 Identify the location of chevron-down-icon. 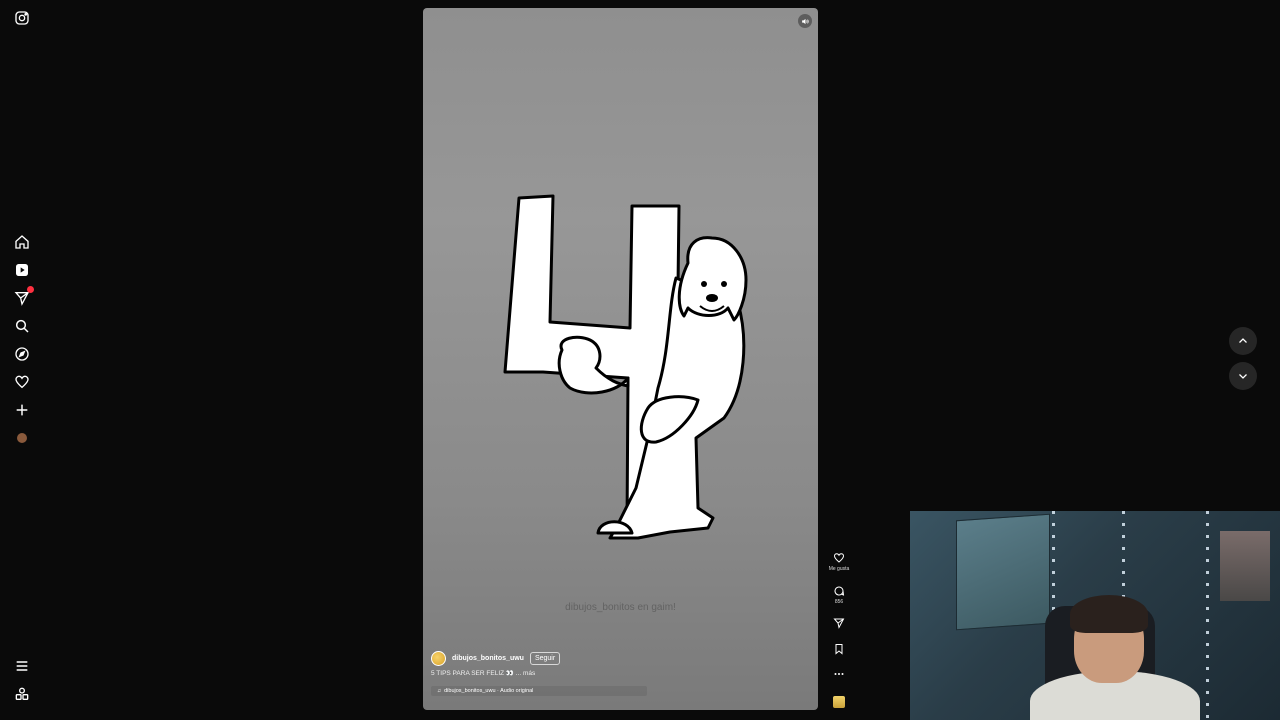
(1243, 376).